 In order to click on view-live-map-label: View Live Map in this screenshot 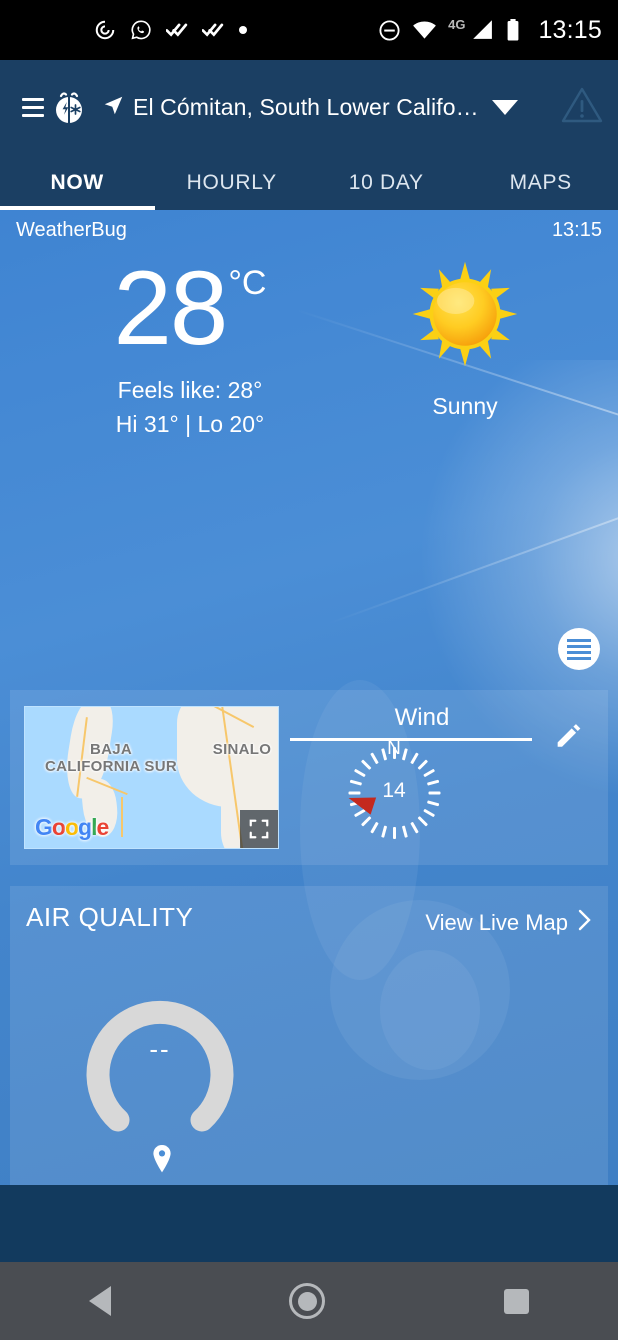, I will do `click(496, 922)`.